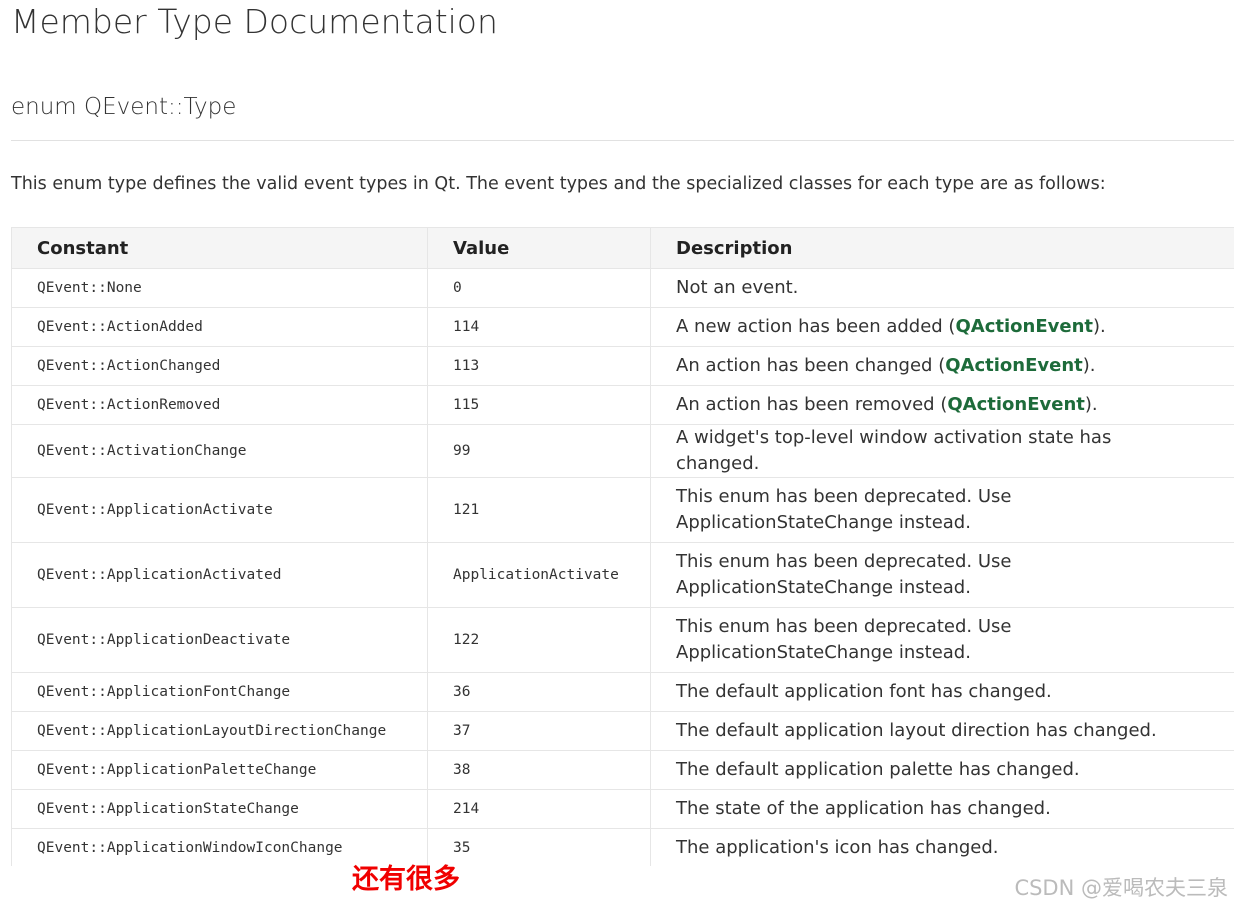 The image size is (1234, 905). I want to click on constant-cell: QEvent::ActionAdded, so click(219, 327).